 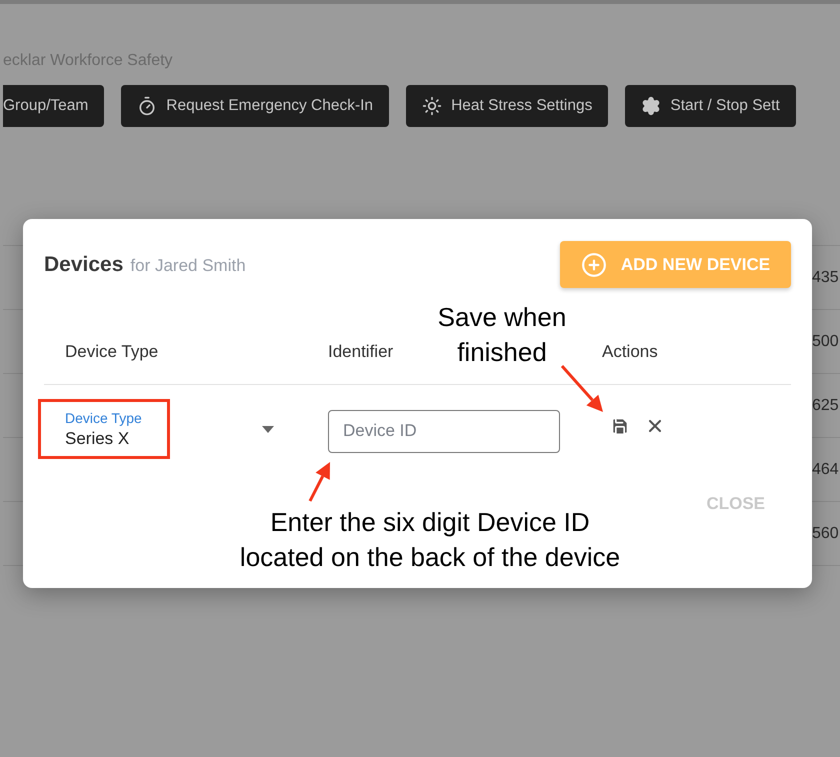 I want to click on caret-icon, so click(x=268, y=429).